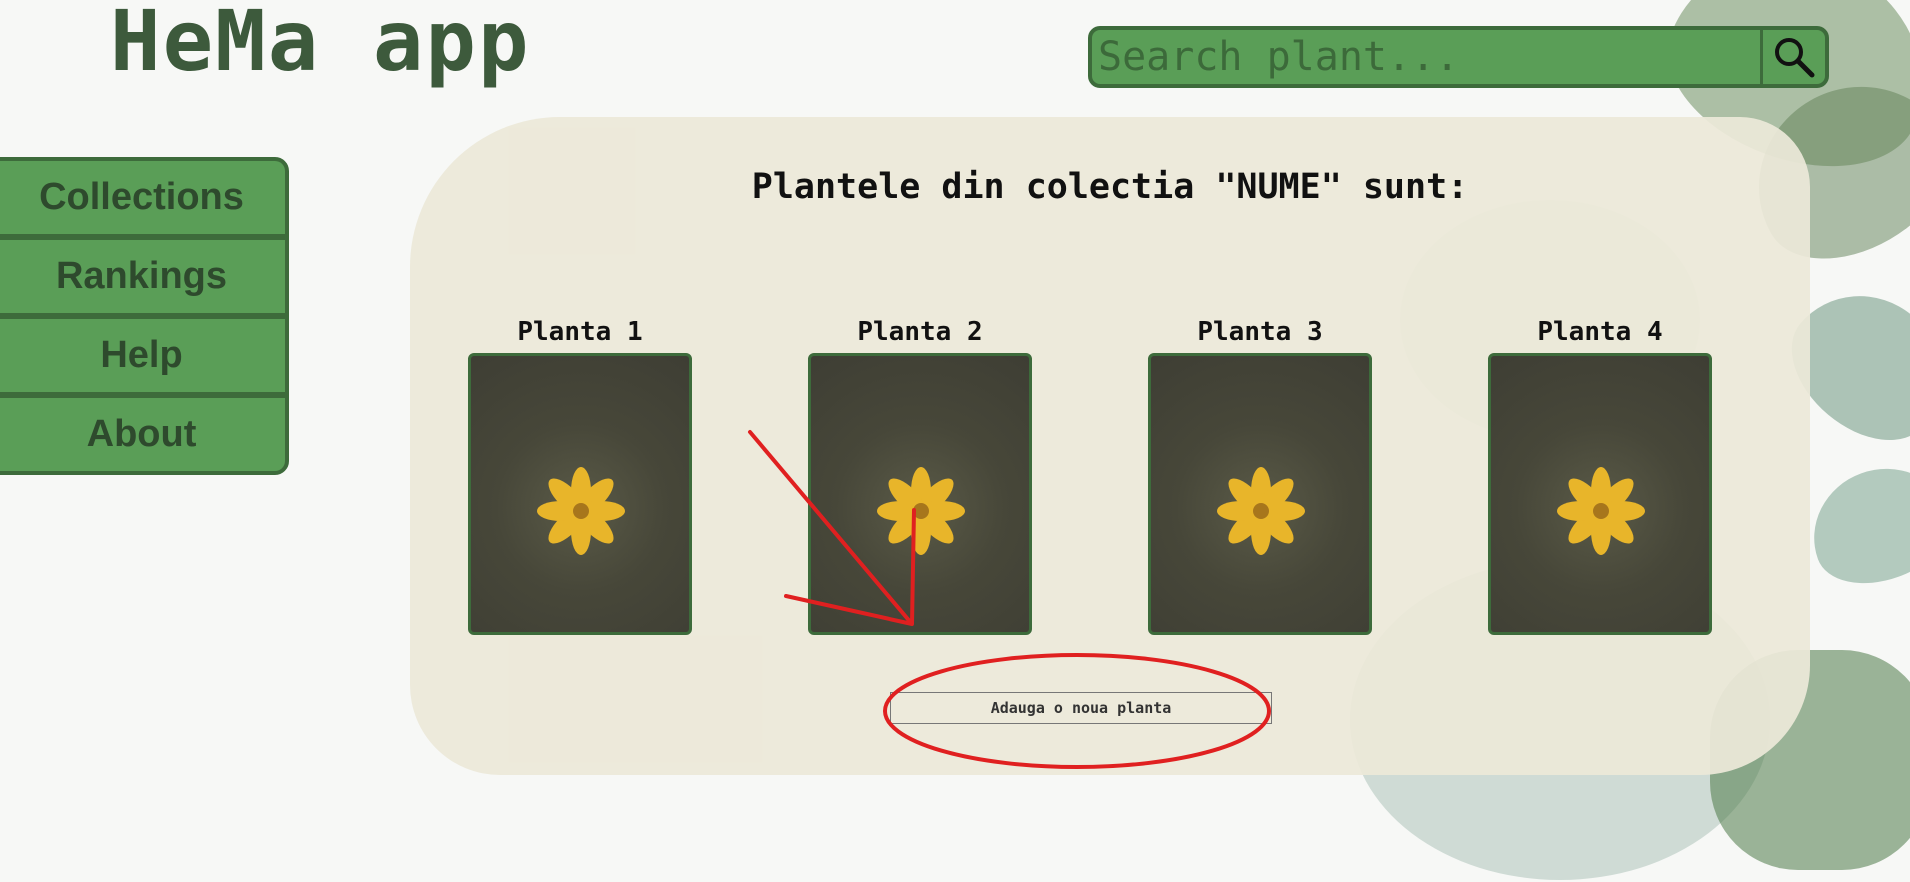  What do you see at coordinates (1795, 58) in the screenshot?
I see `search-icon` at bounding box center [1795, 58].